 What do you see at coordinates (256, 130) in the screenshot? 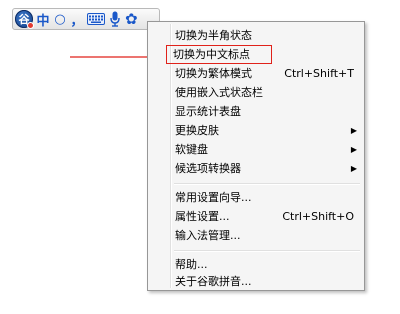
I see `menu-item-change-skin: 更换皮肤 ▶` at bounding box center [256, 130].